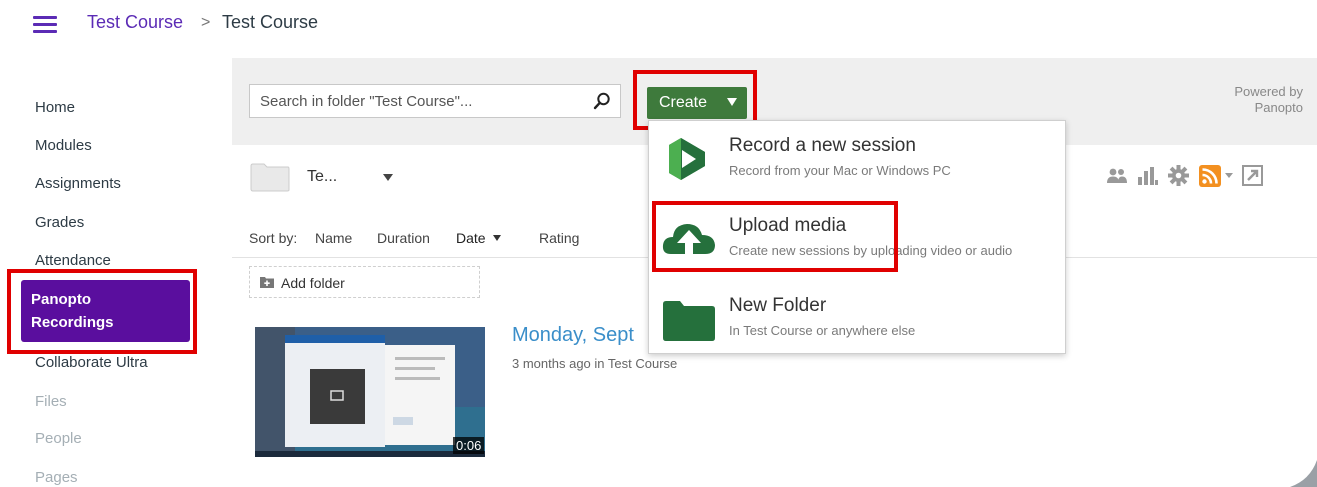 This screenshot has width=1317, height=487. I want to click on powered-by-line: Powered by, so click(1268, 91).